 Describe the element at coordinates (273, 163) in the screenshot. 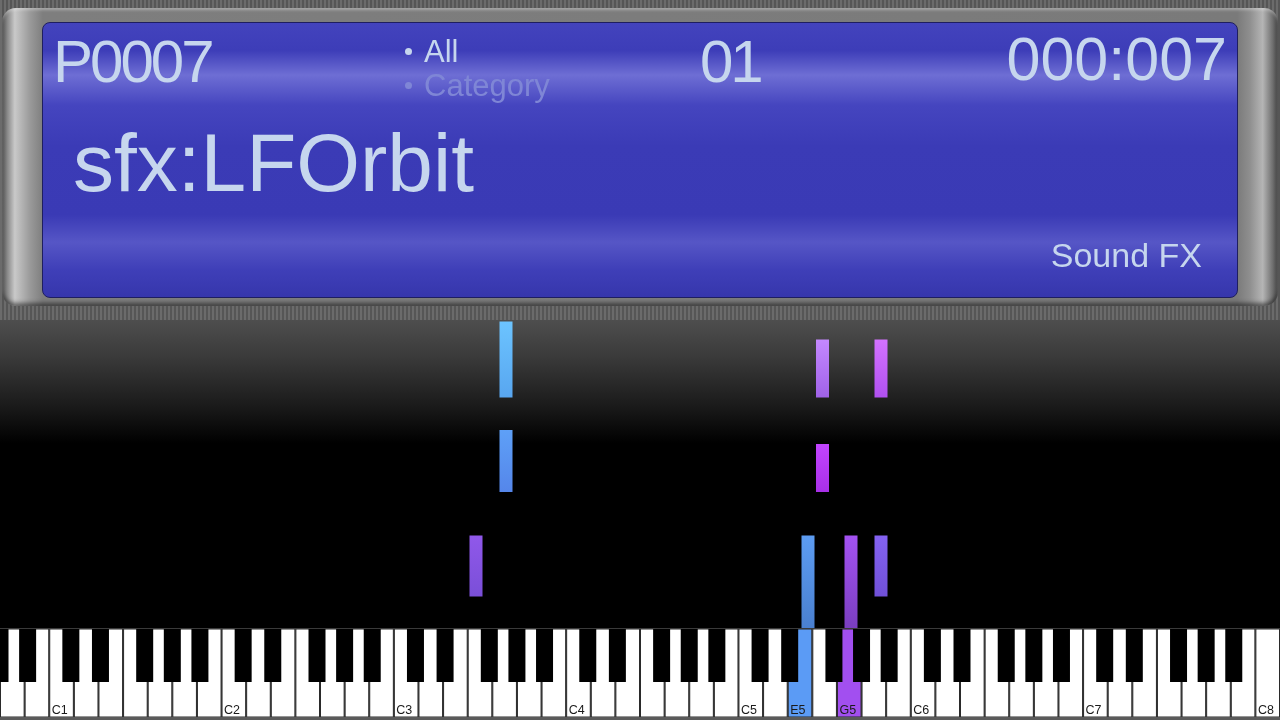

I see `program-name: sfx:LFOrbit` at that location.